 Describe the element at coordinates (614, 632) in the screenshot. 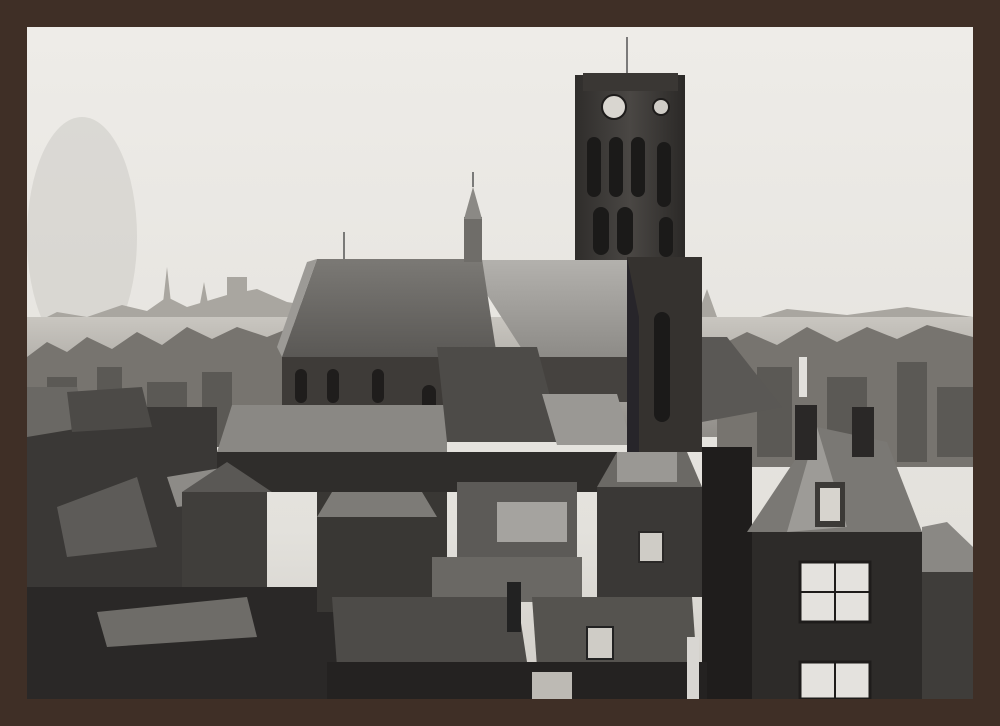

I see `roof-bottom-mid` at that location.